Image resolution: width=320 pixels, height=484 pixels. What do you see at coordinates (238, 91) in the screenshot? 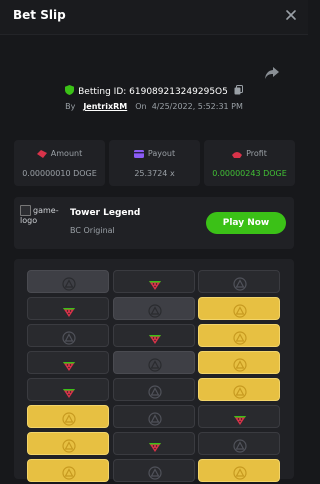
I see `copy-icon` at bounding box center [238, 91].